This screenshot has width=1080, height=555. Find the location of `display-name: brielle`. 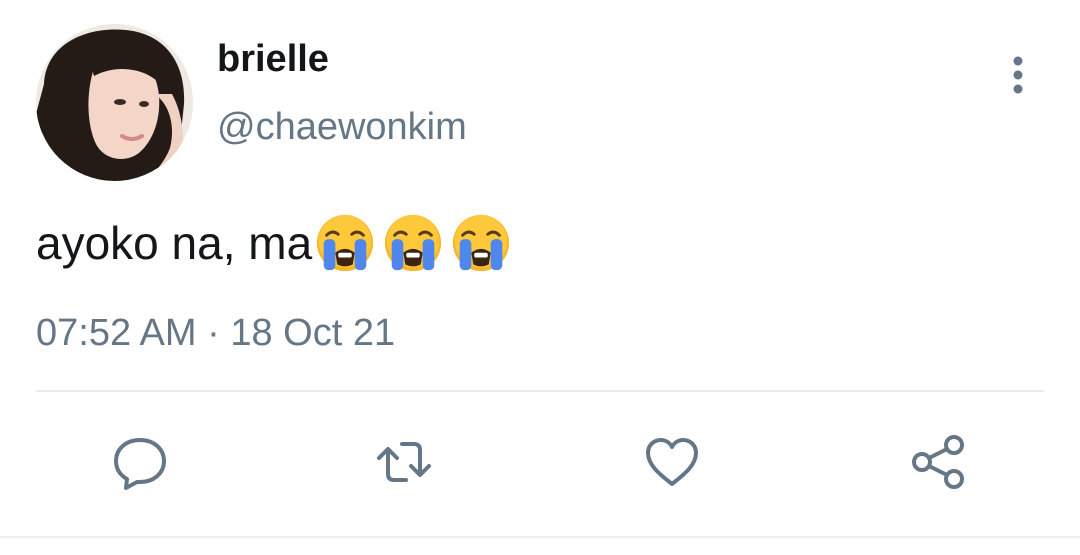

display-name: brielle is located at coordinates (273, 59).